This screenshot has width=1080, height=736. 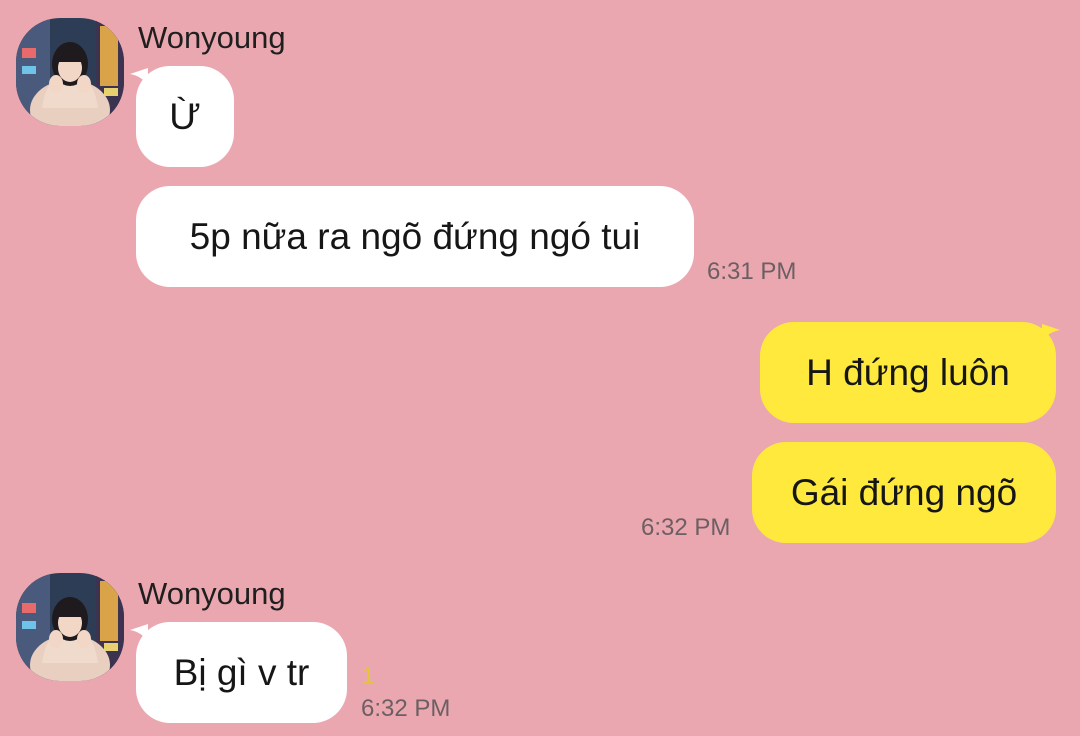 I want to click on message-text: Gái đứng ngõ, so click(x=904, y=492).